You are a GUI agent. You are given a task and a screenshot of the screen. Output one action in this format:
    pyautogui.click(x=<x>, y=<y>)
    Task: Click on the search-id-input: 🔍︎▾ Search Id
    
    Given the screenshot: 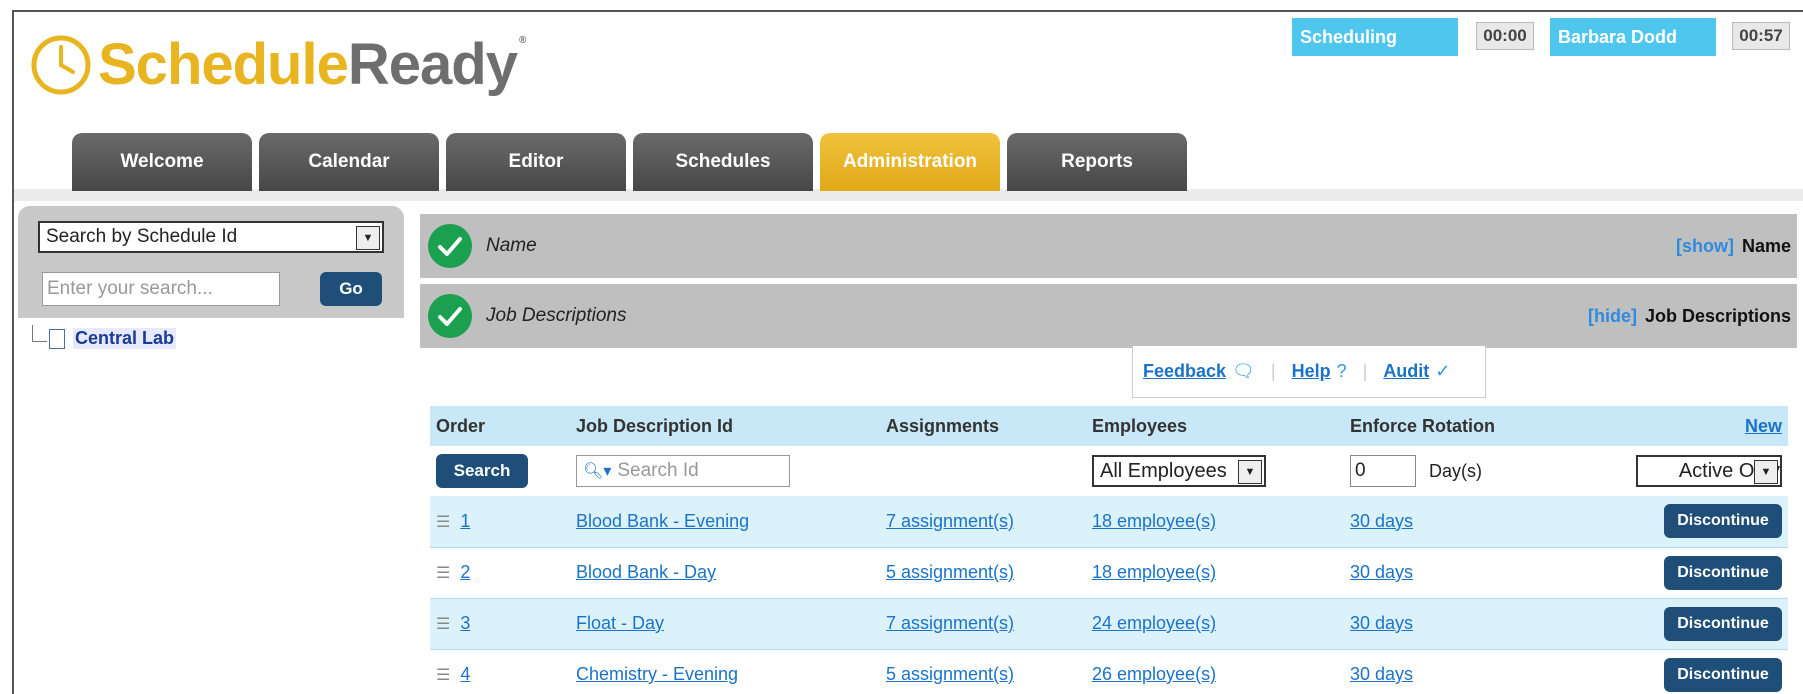 What is the action you would take?
    pyautogui.click(x=683, y=471)
    